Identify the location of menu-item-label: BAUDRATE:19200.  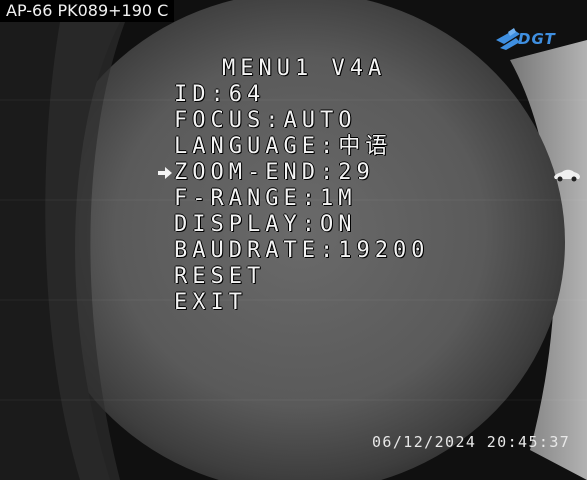
(302, 250).